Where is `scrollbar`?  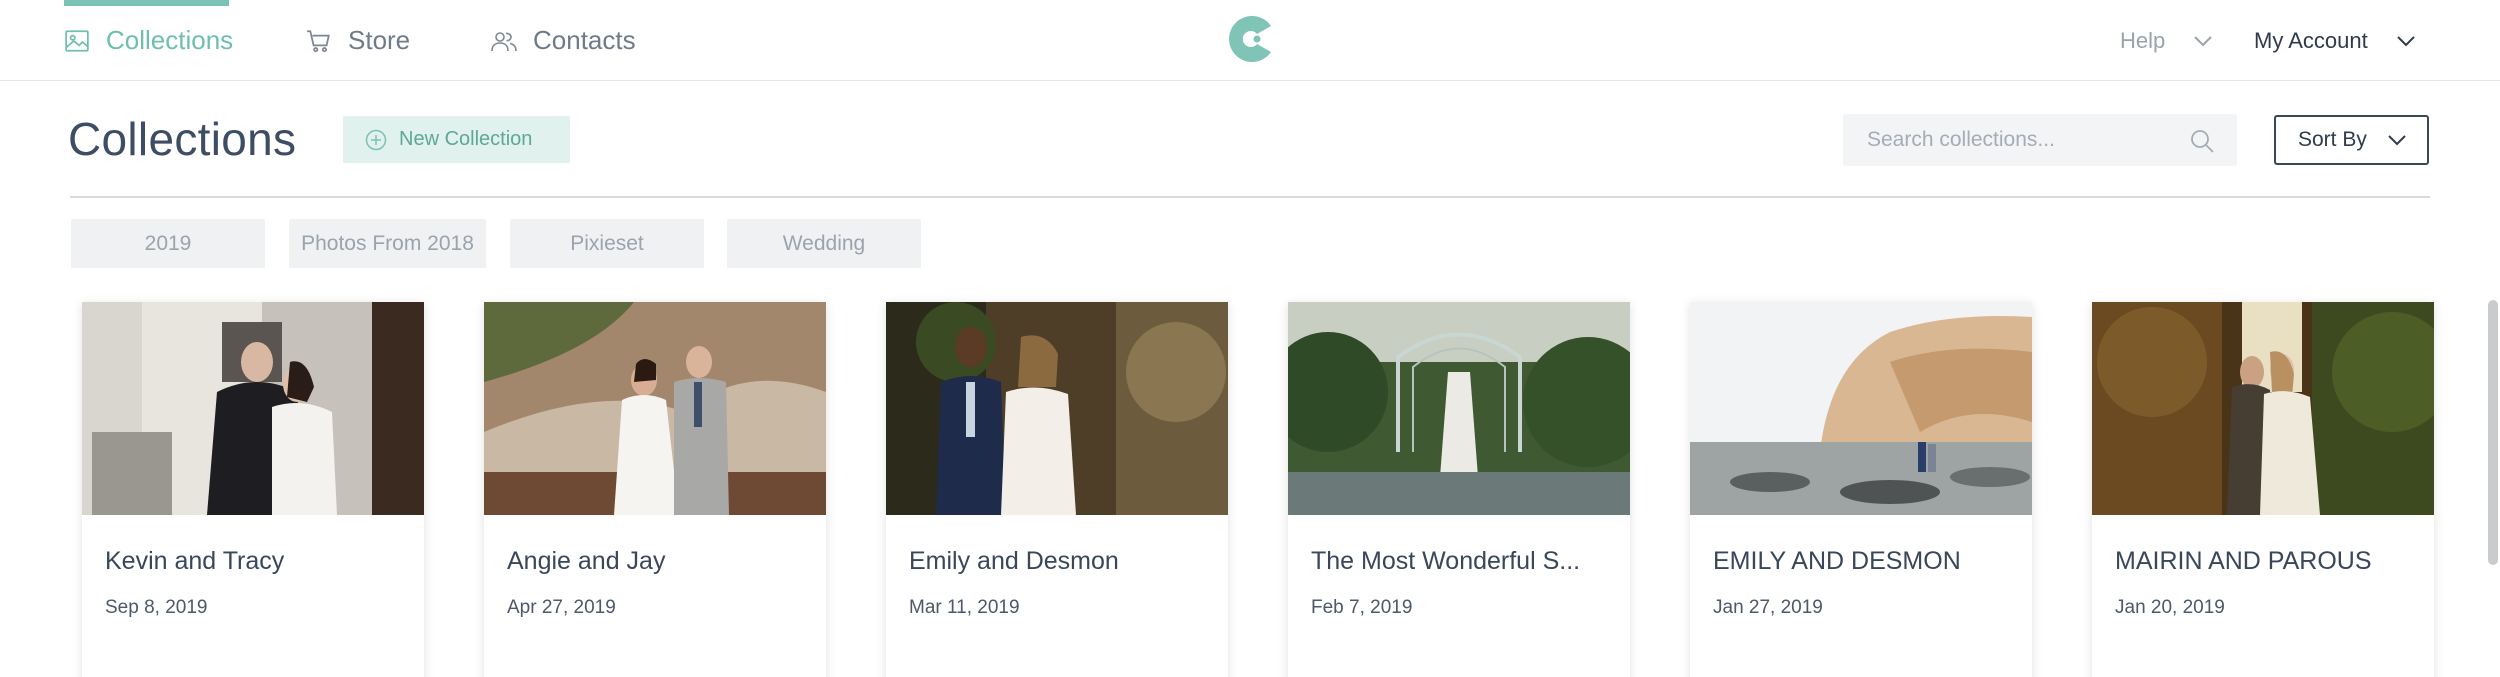 scrollbar is located at coordinates (2493, 432).